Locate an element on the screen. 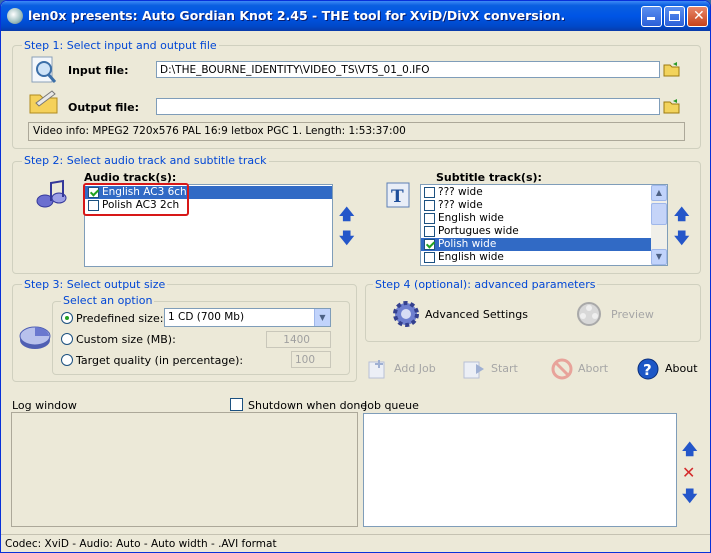  app-icon is located at coordinates (15, 16).